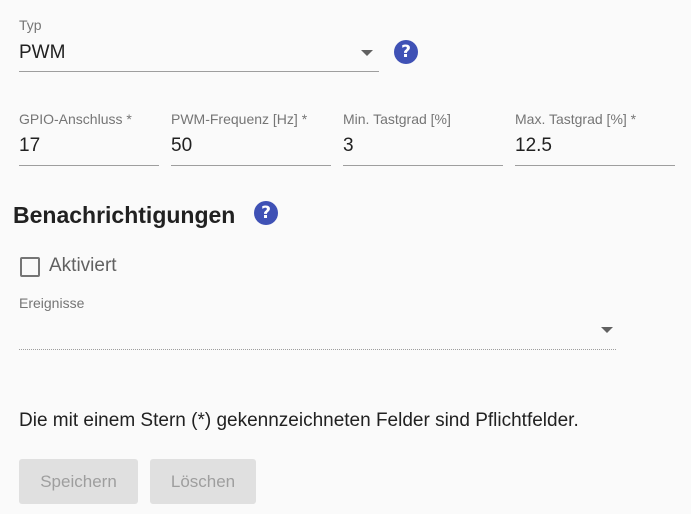  Describe the element at coordinates (595, 165) in the screenshot. I see `max-duty-underline` at that location.